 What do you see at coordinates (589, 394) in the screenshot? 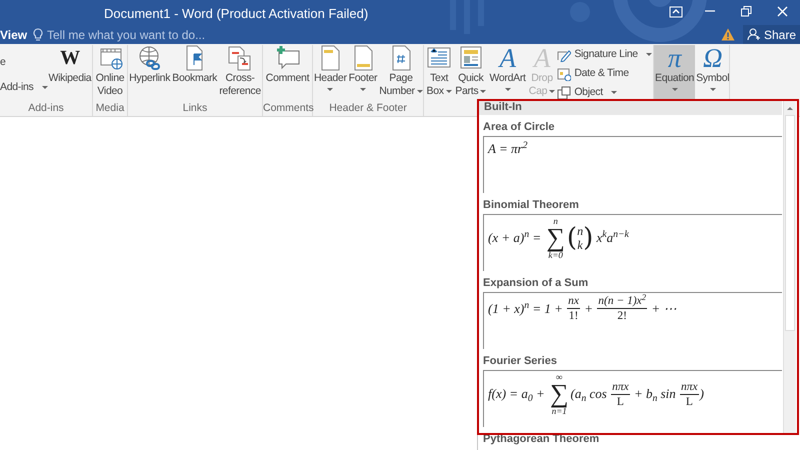
I see `equation-text: (a$_{n}$ cos` at bounding box center [589, 394].